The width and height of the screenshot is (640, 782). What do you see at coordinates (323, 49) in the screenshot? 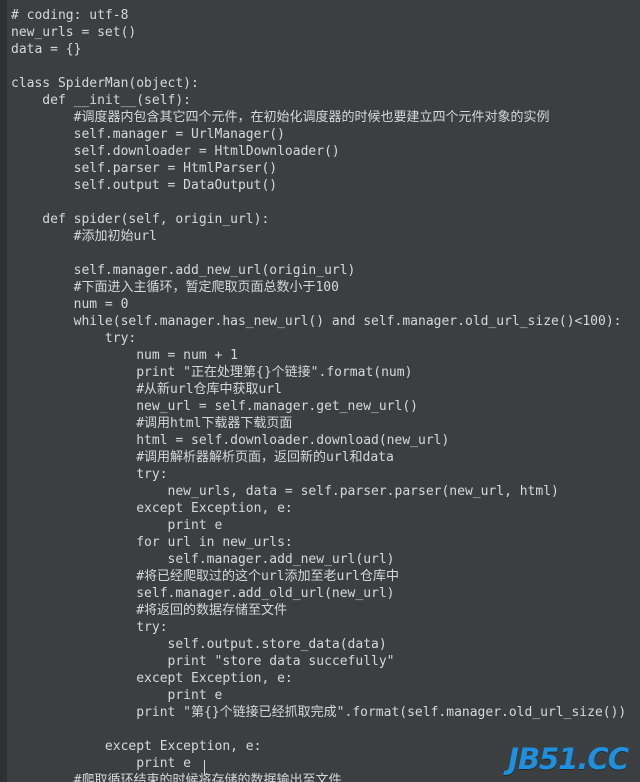
I see `code-line: data = {}` at bounding box center [323, 49].